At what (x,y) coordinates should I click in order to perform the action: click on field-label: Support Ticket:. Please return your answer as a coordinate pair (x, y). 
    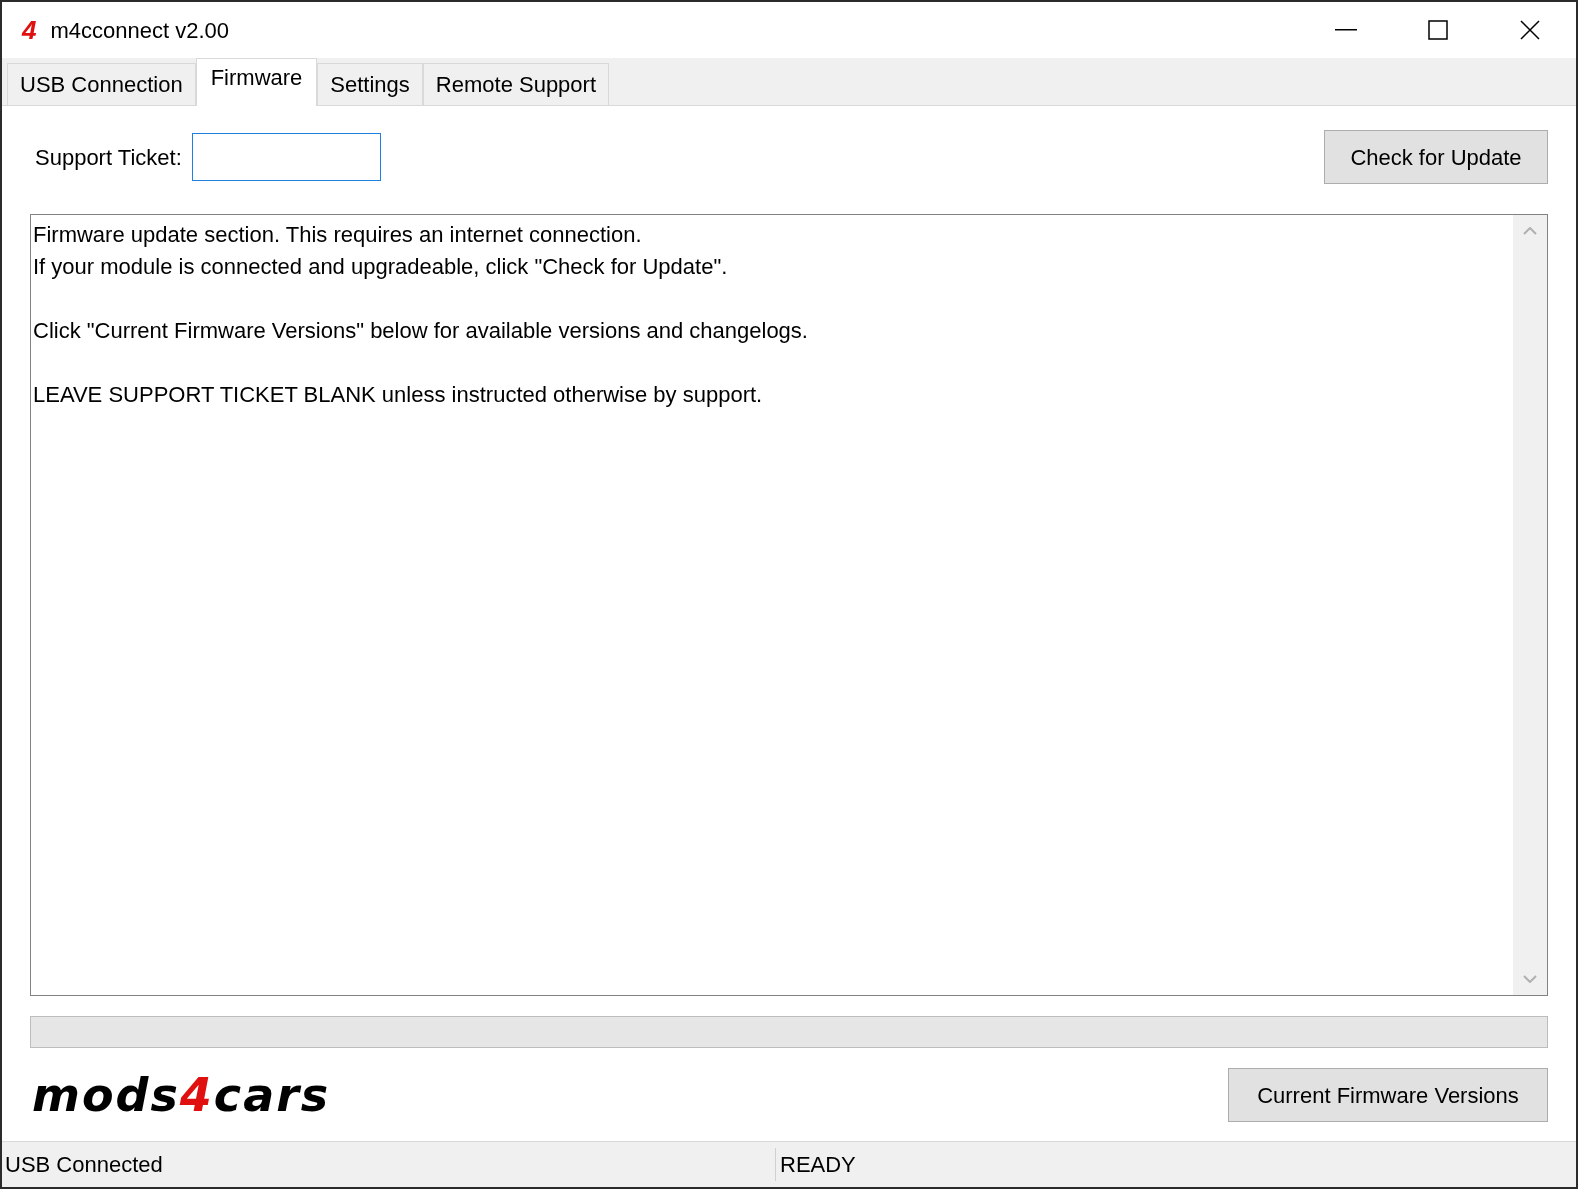
    Looking at the image, I should click on (108, 157).